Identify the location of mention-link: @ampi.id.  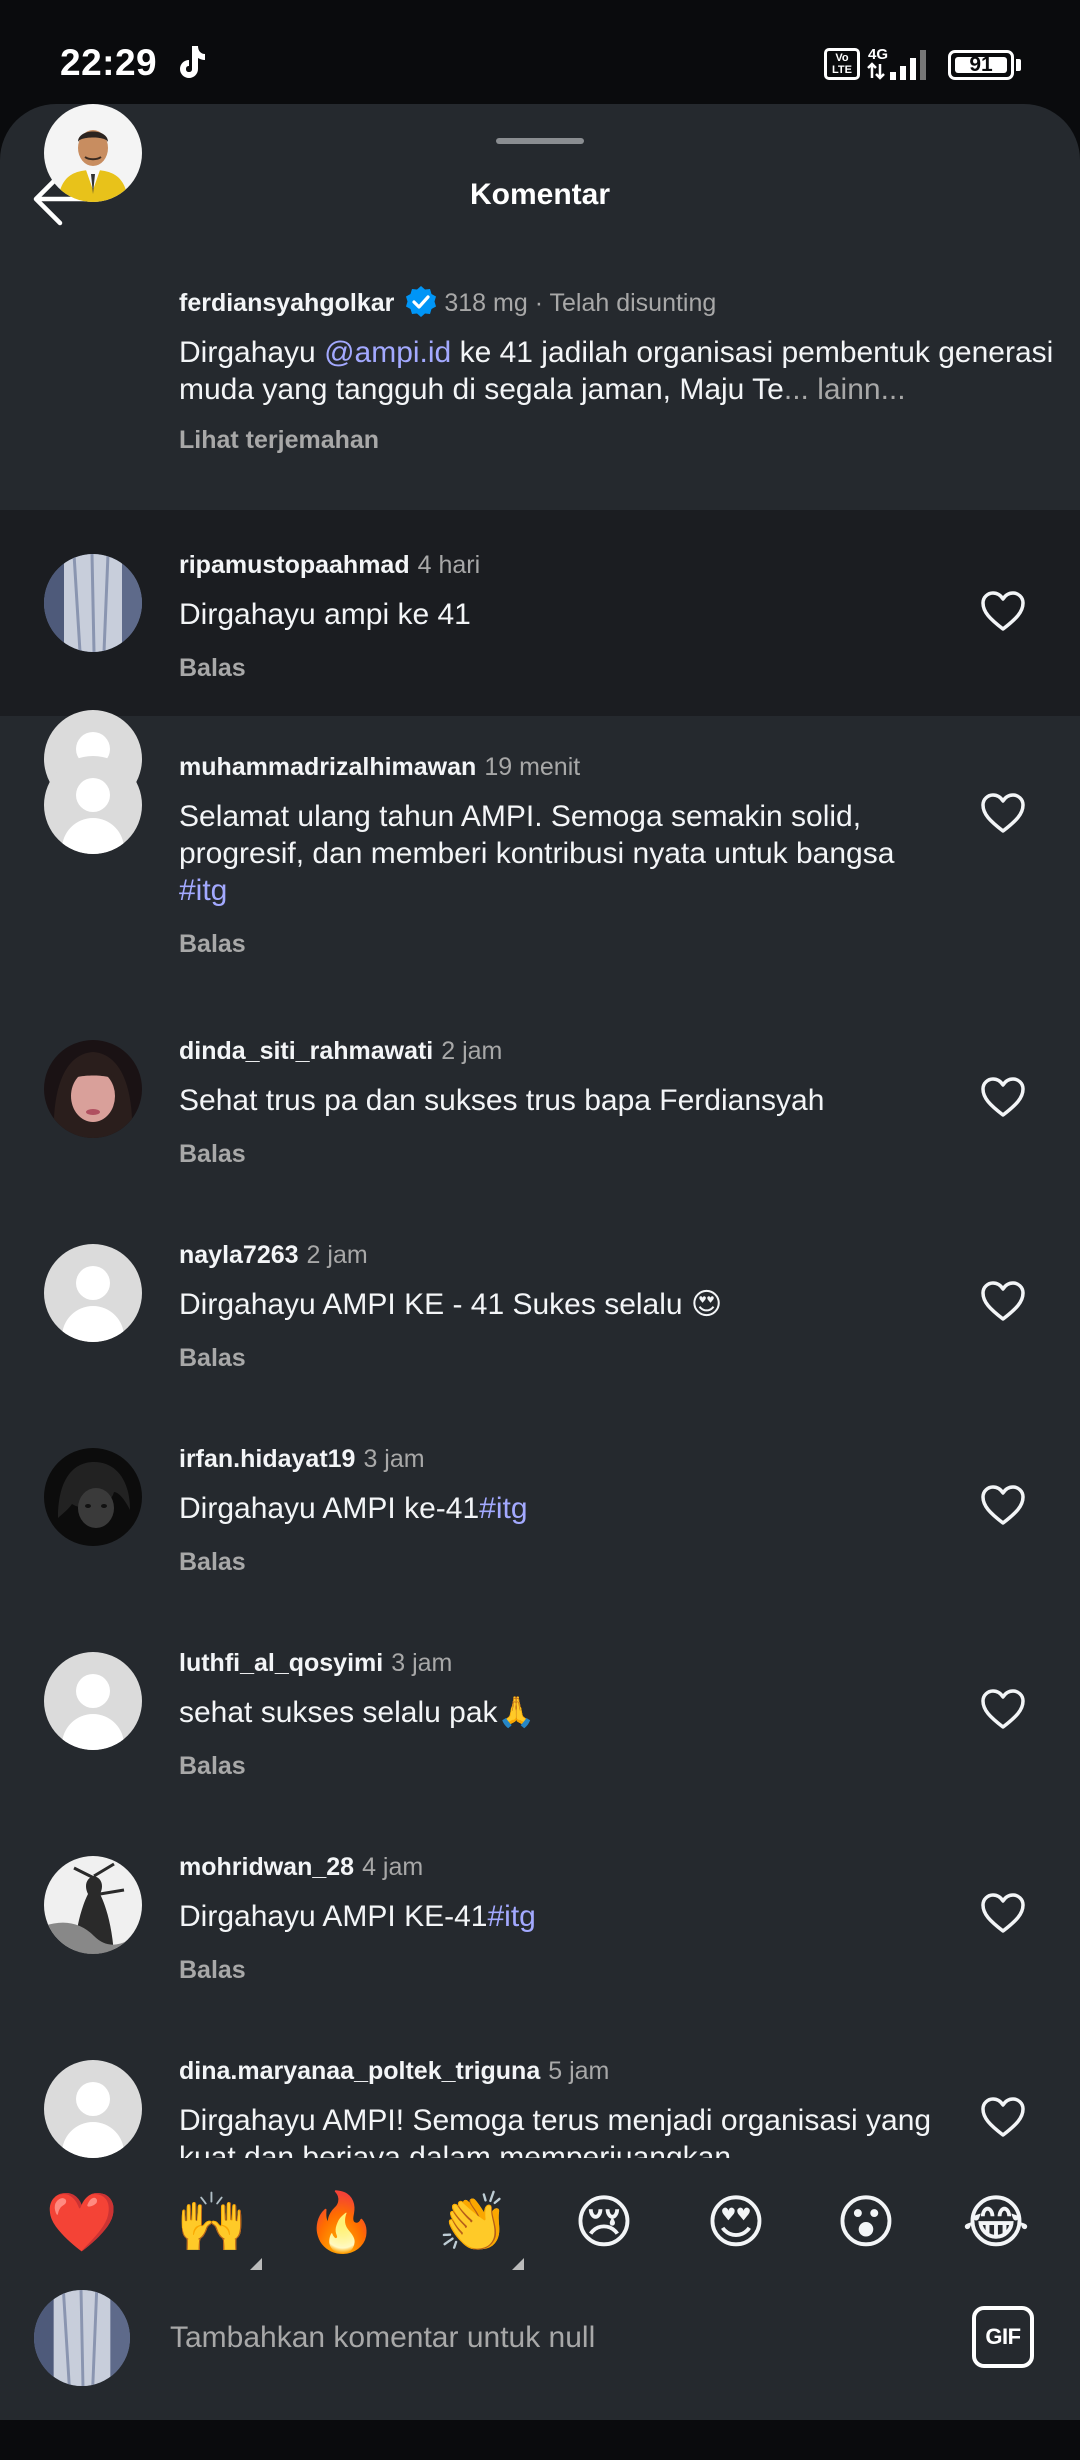
(387, 352).